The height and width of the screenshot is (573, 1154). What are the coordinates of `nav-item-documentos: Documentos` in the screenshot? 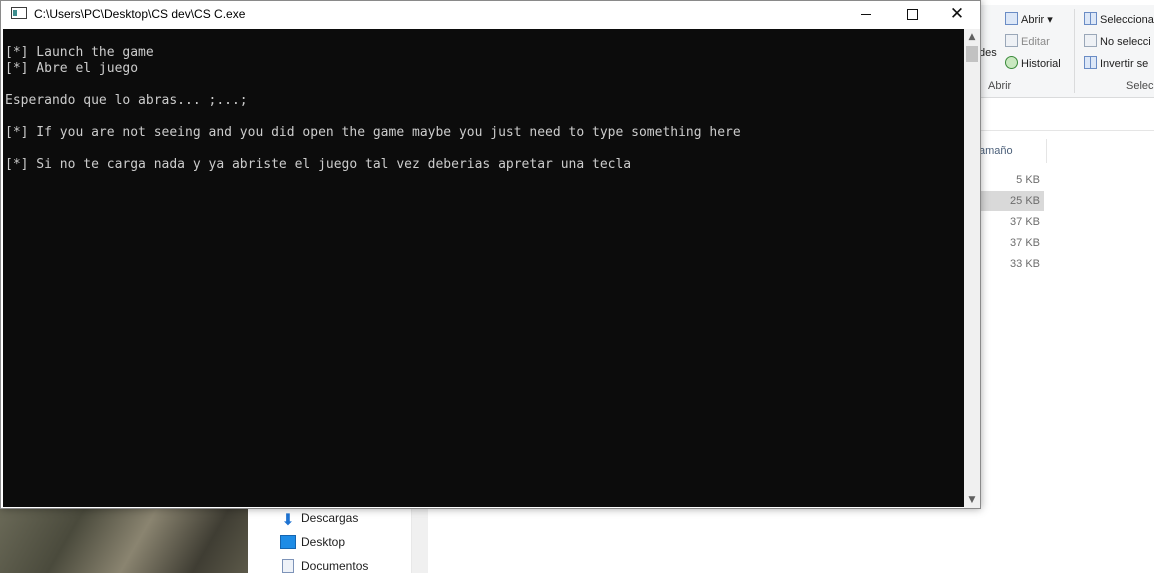 It's located at (324, 566).